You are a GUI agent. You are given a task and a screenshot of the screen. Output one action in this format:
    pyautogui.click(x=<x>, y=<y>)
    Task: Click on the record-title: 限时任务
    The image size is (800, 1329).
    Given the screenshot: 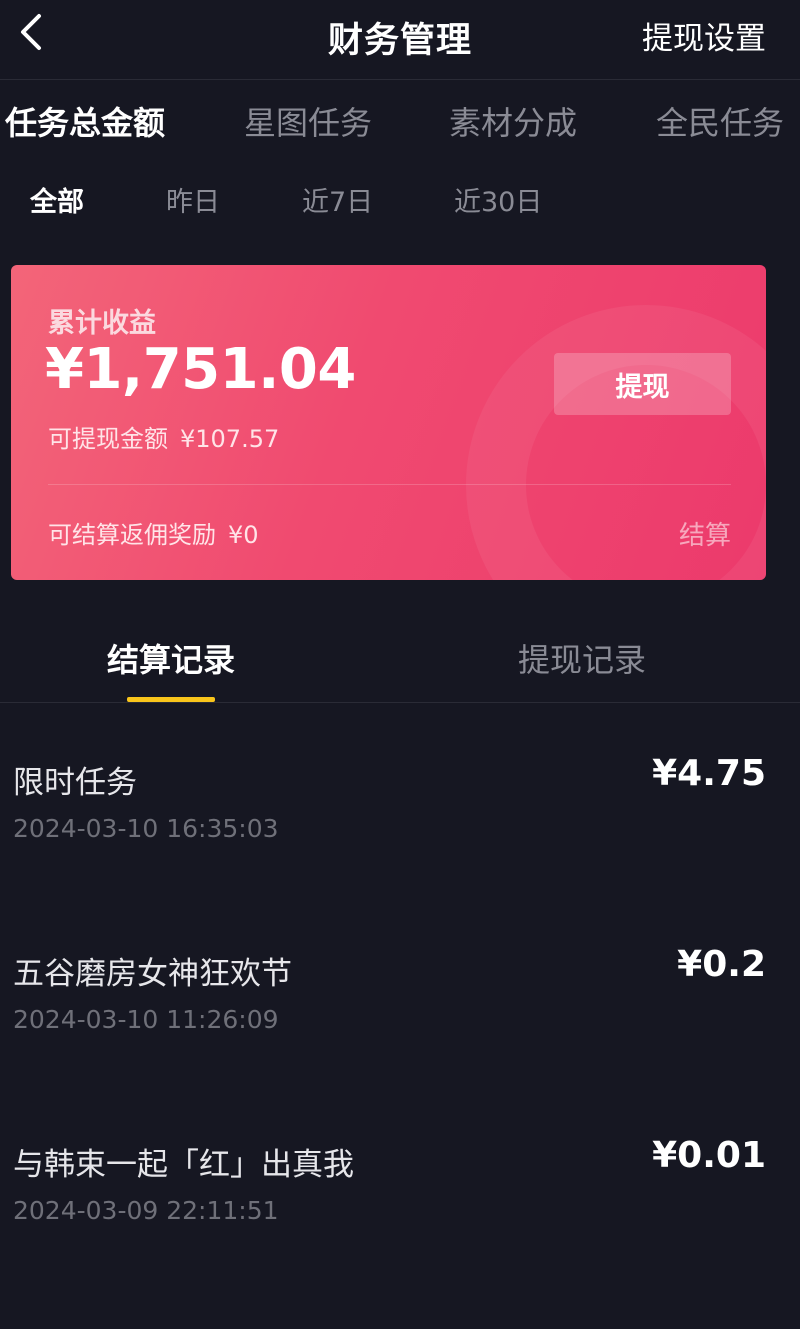 What is the action you would take?
    pyautogui.click(x=75, y=783)
    